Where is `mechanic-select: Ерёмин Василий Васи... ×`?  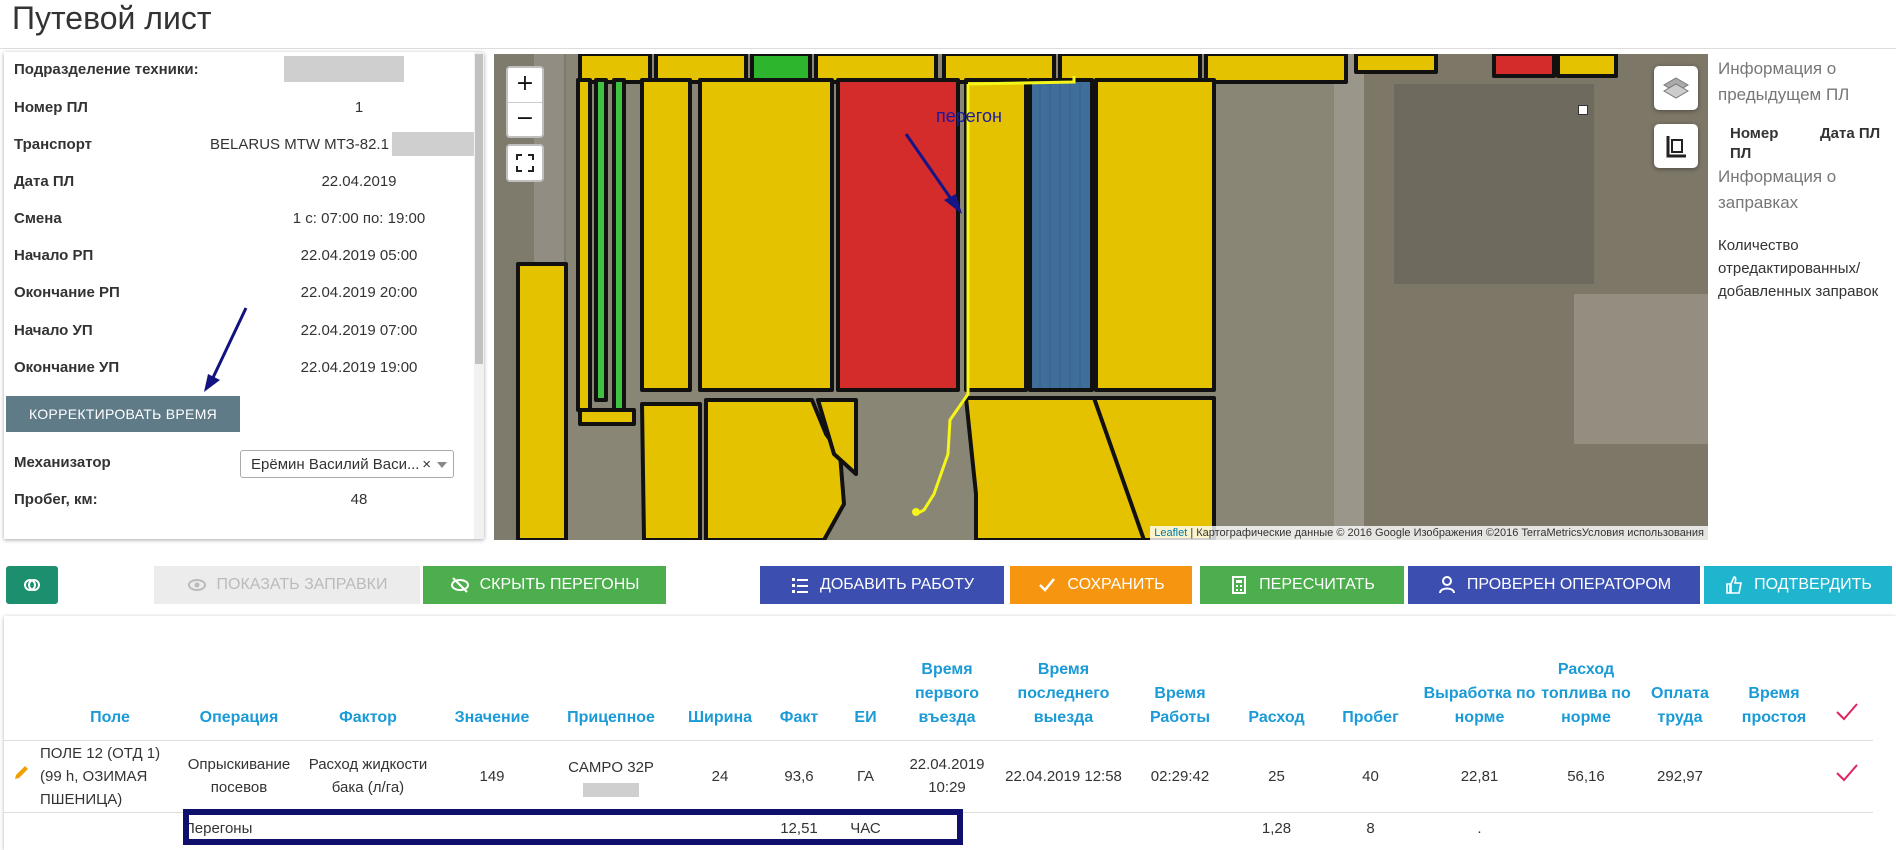
mechanic-select: Ерёмин Василий Васи... × is located at coordinates (347, 464).